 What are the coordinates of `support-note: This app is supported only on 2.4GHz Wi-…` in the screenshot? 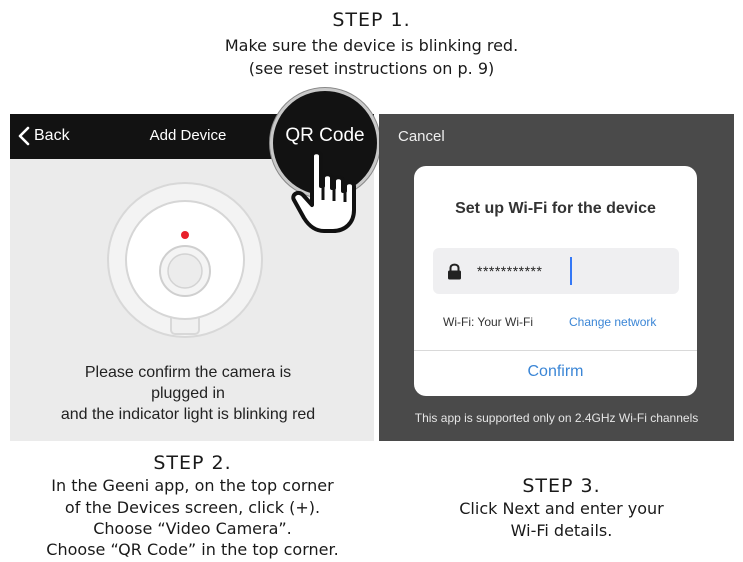 It's located at (556, 418).